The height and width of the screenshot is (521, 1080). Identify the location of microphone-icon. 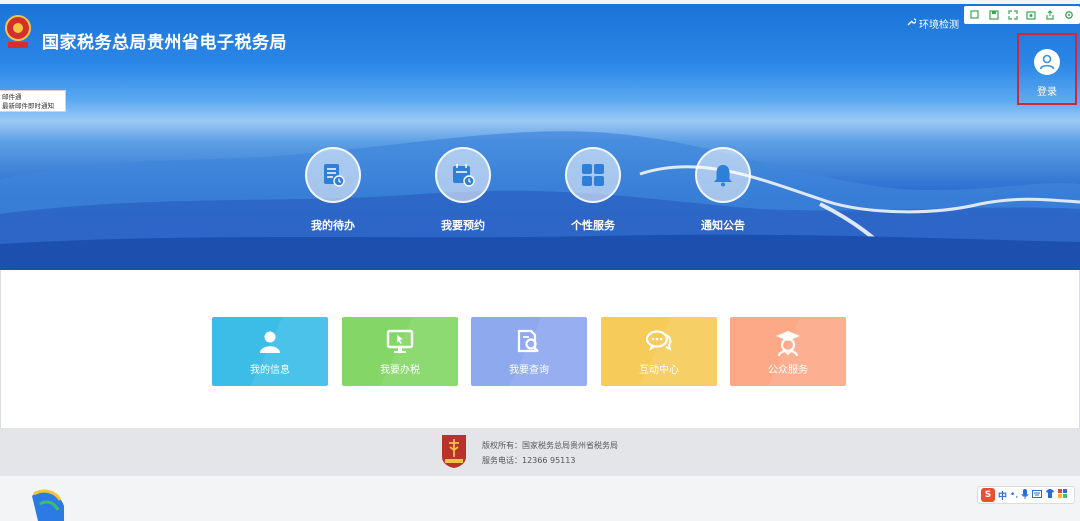
(1025, 495).